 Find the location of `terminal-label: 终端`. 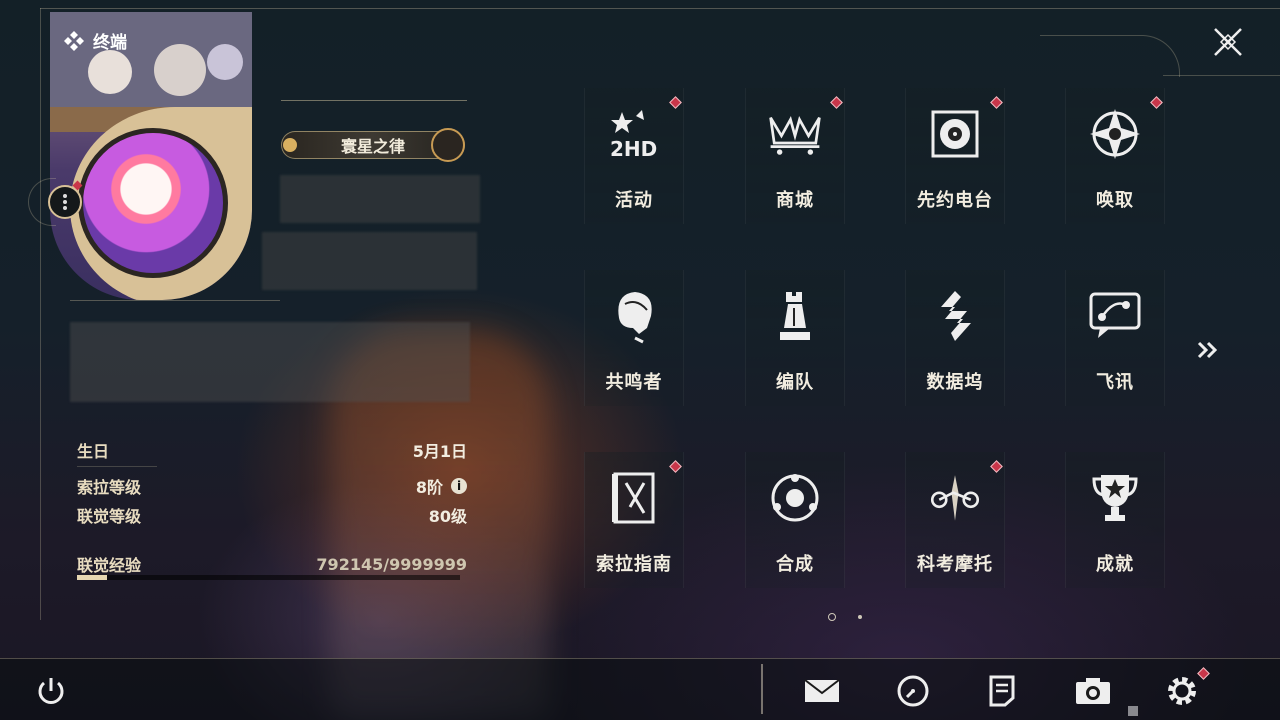

terminal-label: 终端 is located at coordinates (95, 40).